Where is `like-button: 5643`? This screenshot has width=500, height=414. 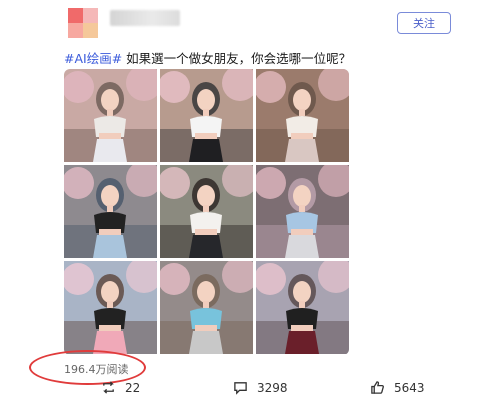
like-button: 5643 is located at coordinates (397, 387).